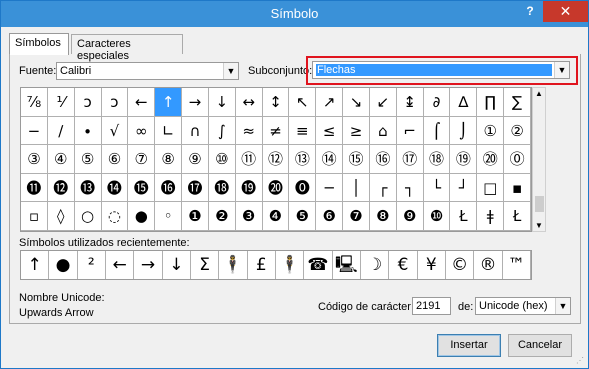  What do you see at coordinates (517, 216) in the screenshot?
I see `symbol-cell: Ł` at bounding box center [517, 216].